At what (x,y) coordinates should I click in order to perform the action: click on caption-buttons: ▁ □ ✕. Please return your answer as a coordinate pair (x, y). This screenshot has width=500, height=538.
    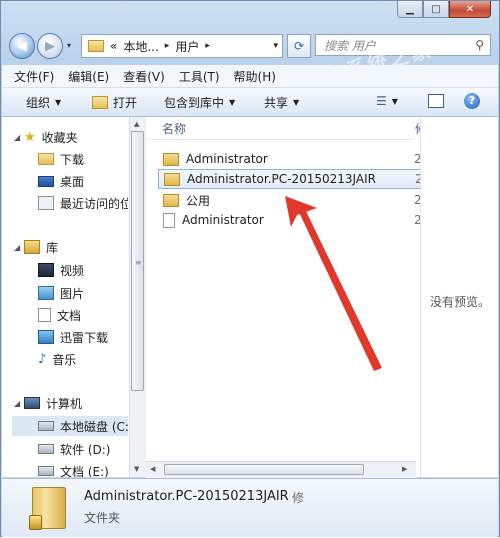
    Looking at the image, I should click on (444, 9).